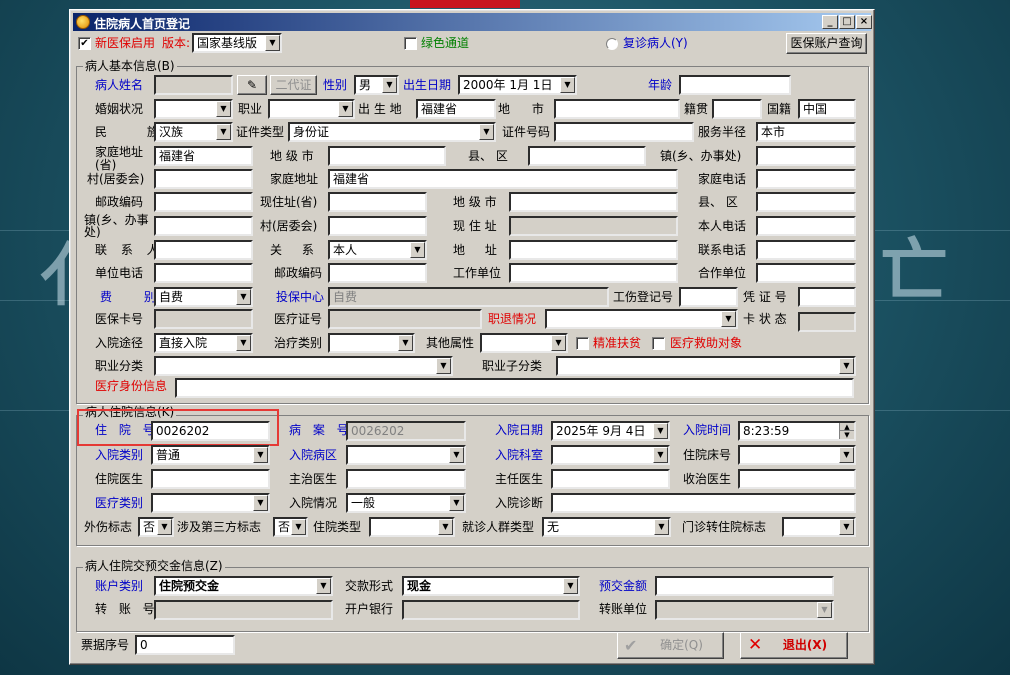 The image size is (1010, 675). Describe the element at coordinates (203, 226) in the screenshot. I see `town2-field` at that location.